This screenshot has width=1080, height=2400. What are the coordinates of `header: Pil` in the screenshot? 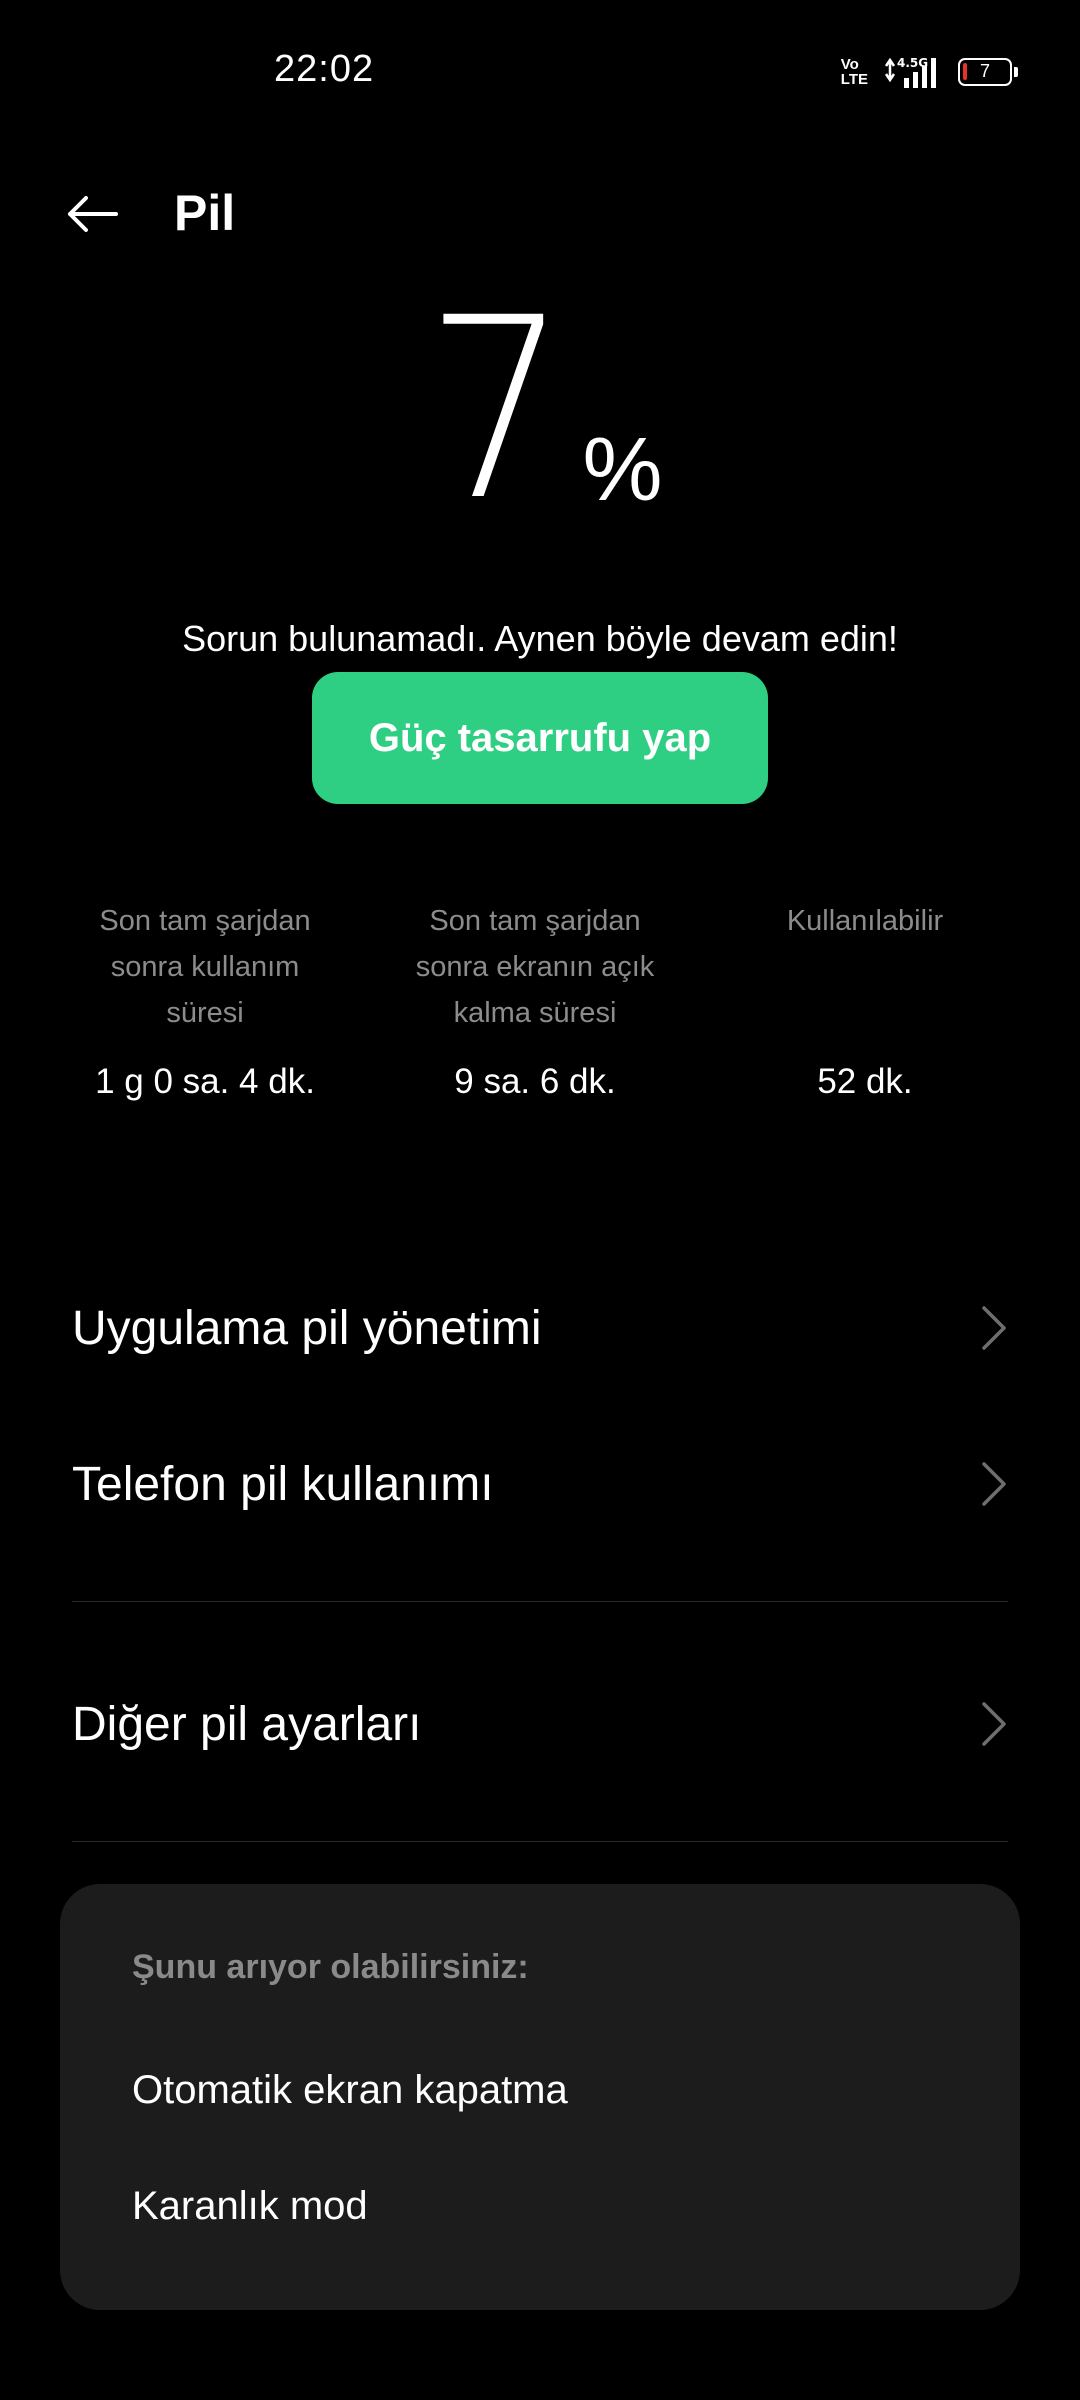 It's located at (540, 215).